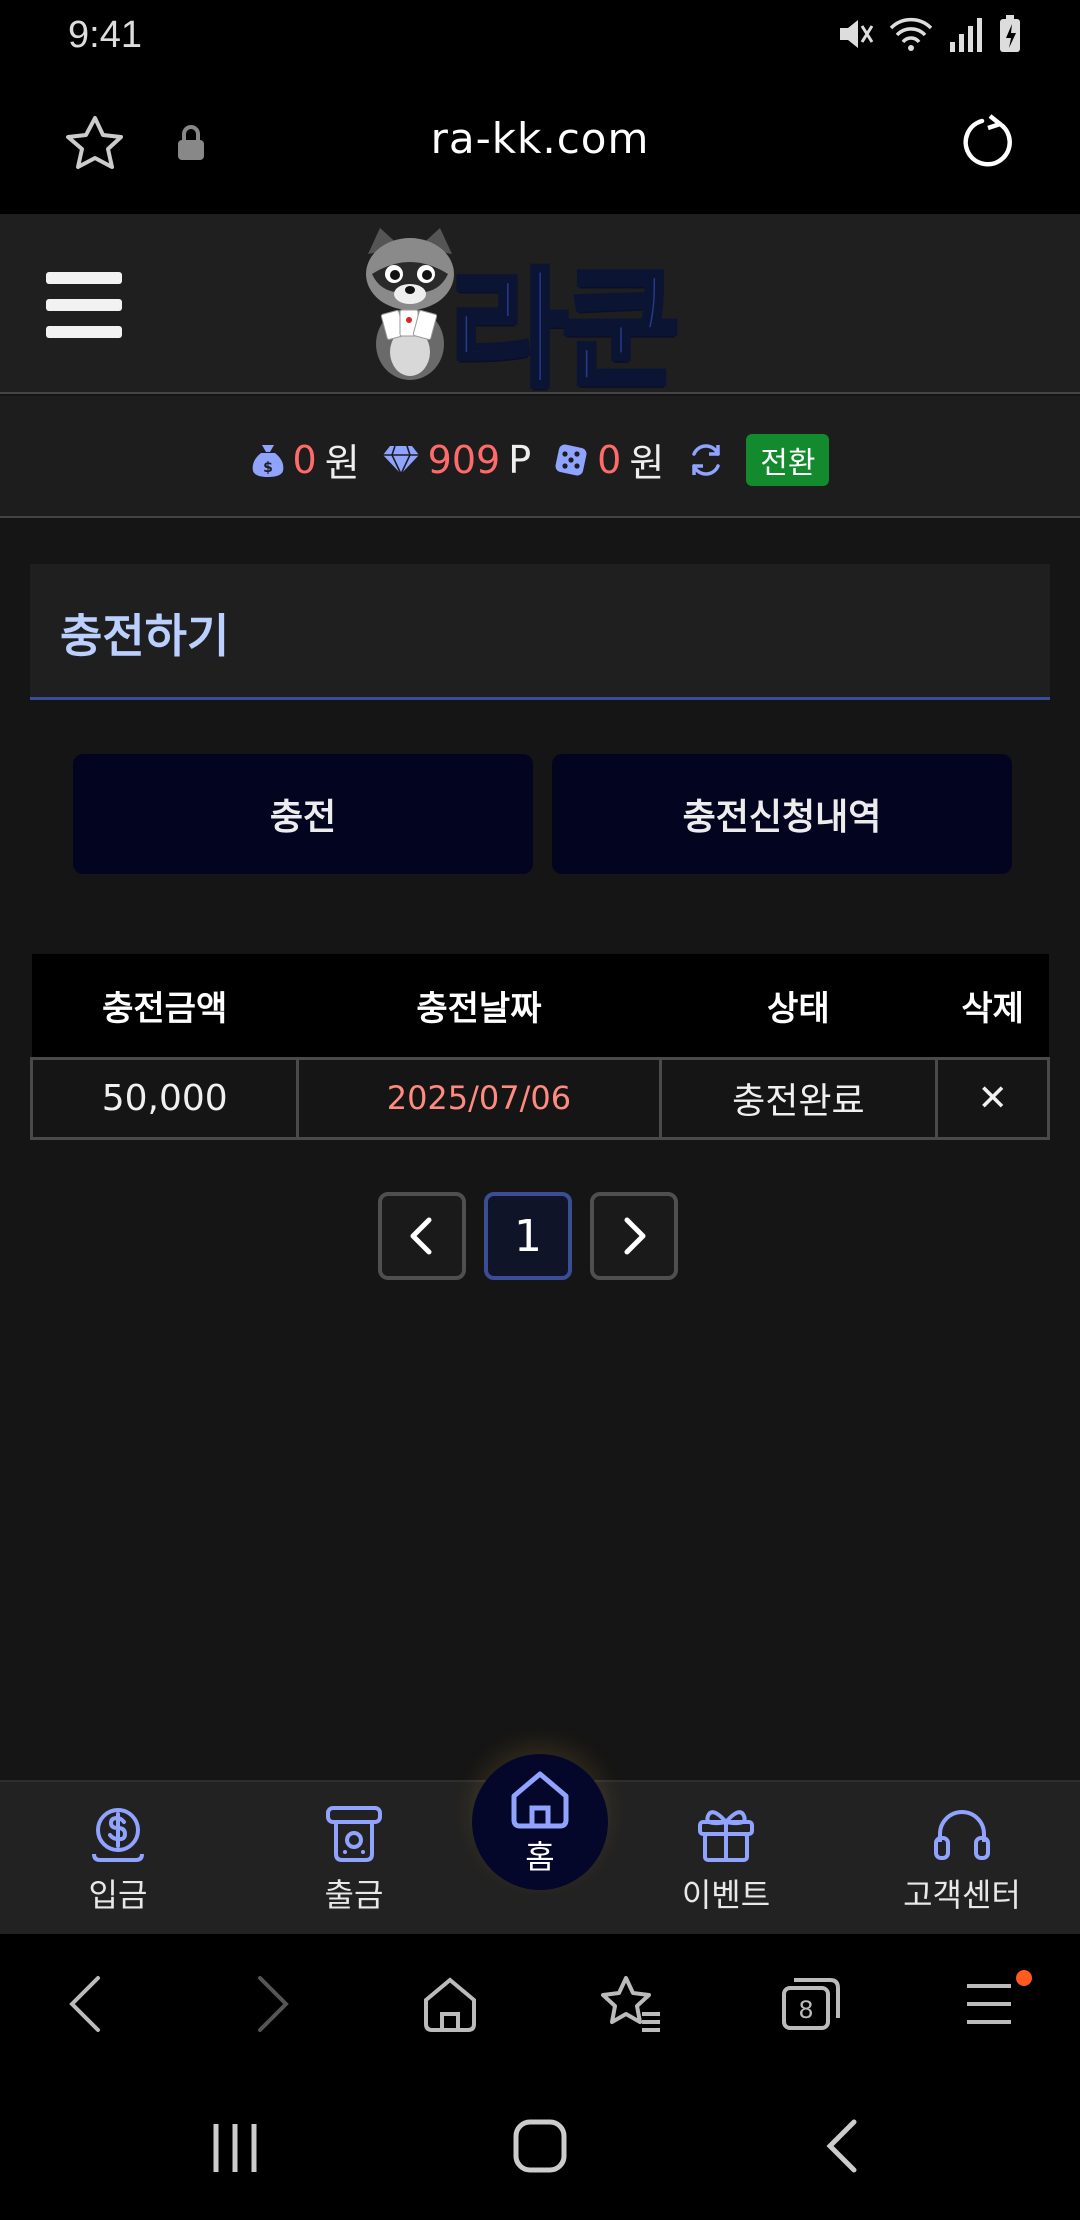  What do you see at coordinates (450, 2004) in the screenshot?
I see `browser-home-icon` at bounding box center [450, 2004].